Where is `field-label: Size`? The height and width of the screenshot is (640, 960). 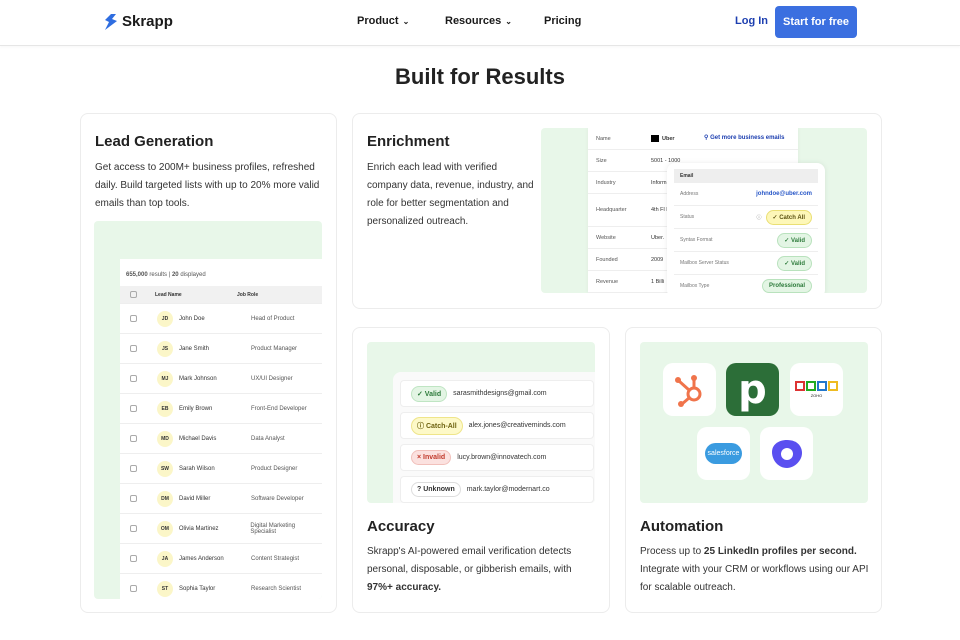
field-label: Size is located at coordinates (601, 160).